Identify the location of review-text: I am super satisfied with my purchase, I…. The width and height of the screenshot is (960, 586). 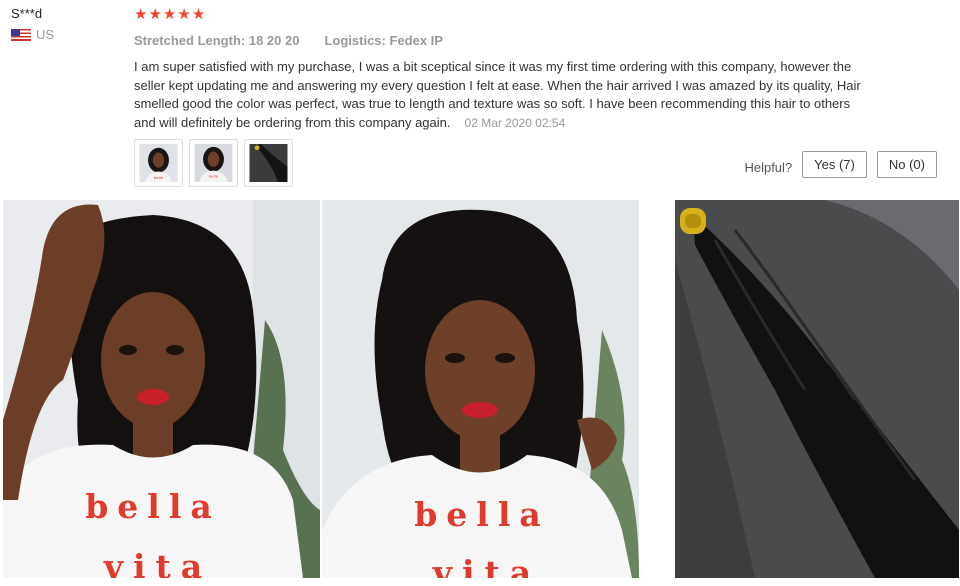
(497, 94).